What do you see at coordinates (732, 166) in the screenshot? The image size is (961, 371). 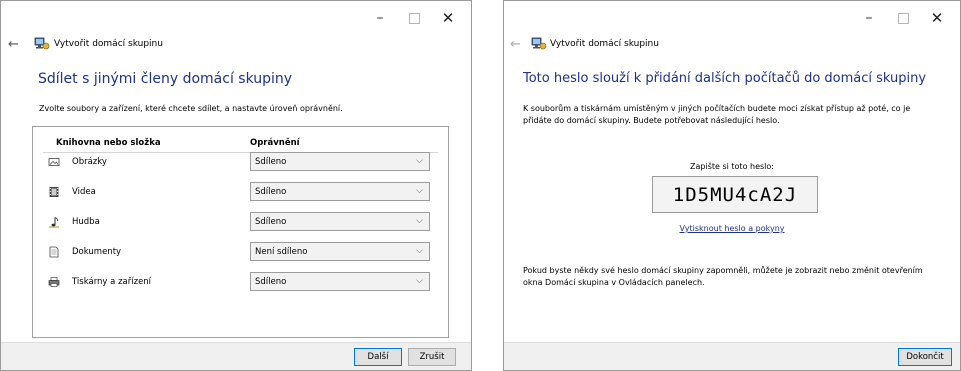 I see `password-label: Zapište si toto heslo:` at bounding box center [732, 166].